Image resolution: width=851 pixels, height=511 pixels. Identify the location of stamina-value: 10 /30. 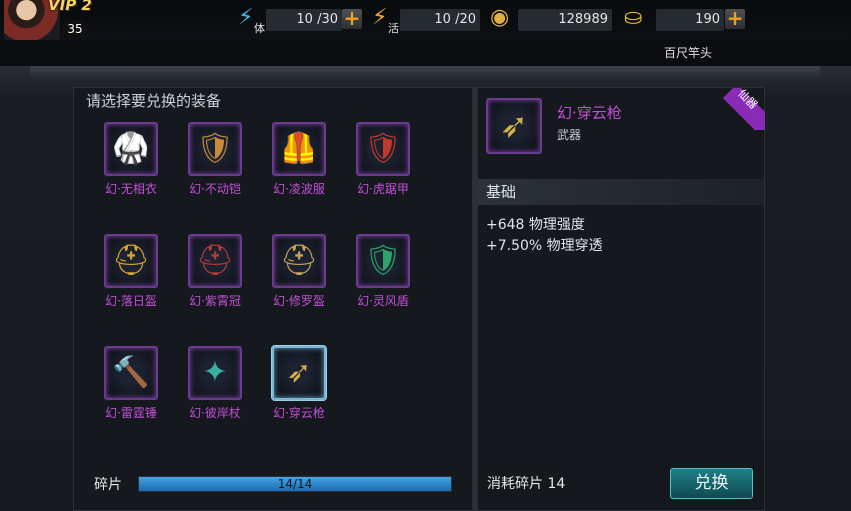
(304, 20).